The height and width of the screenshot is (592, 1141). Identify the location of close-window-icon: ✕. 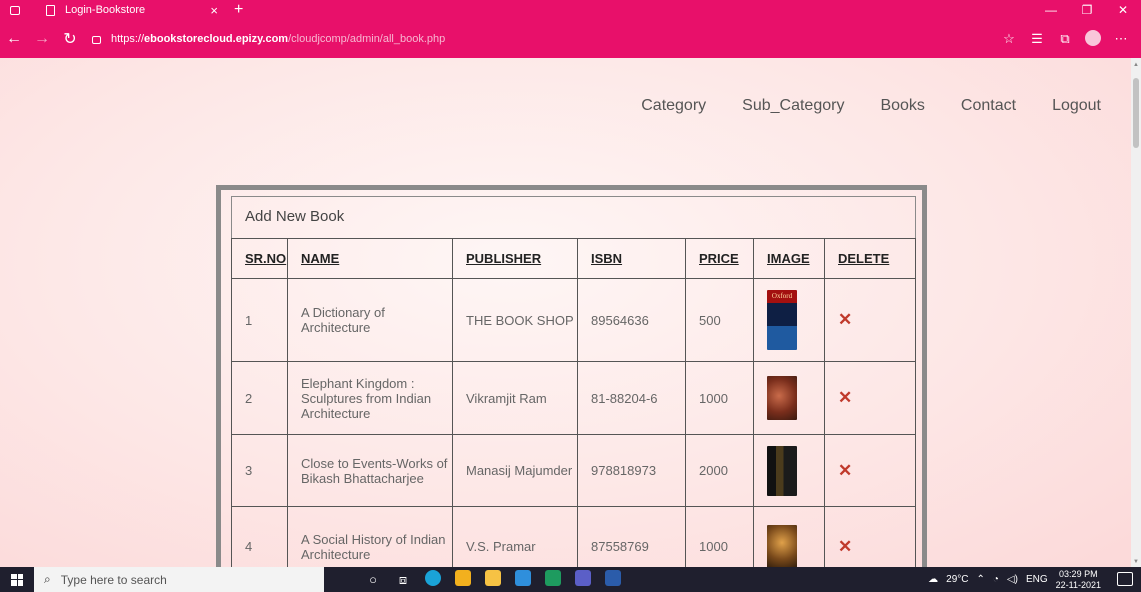
(1123, 10).